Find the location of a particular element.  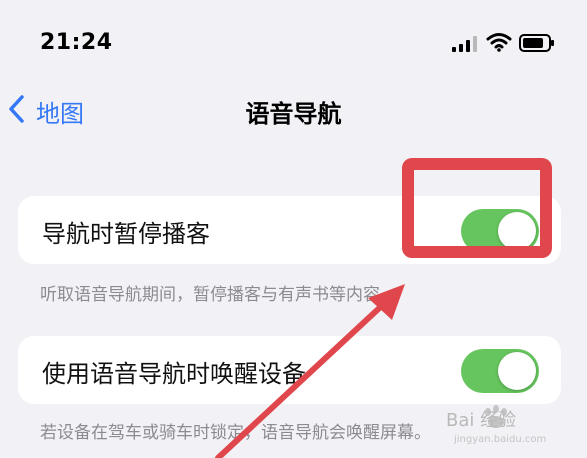

watermark-brand: Bai 经验 is located at coordinates (481, 420).